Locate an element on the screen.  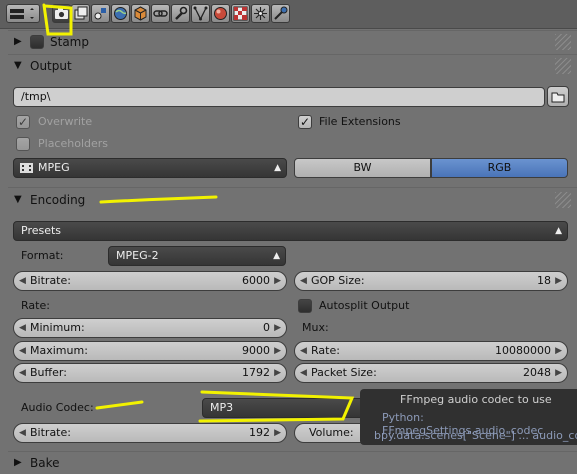
output-path-field: /tmp\ is located at coordinates (279, 97).